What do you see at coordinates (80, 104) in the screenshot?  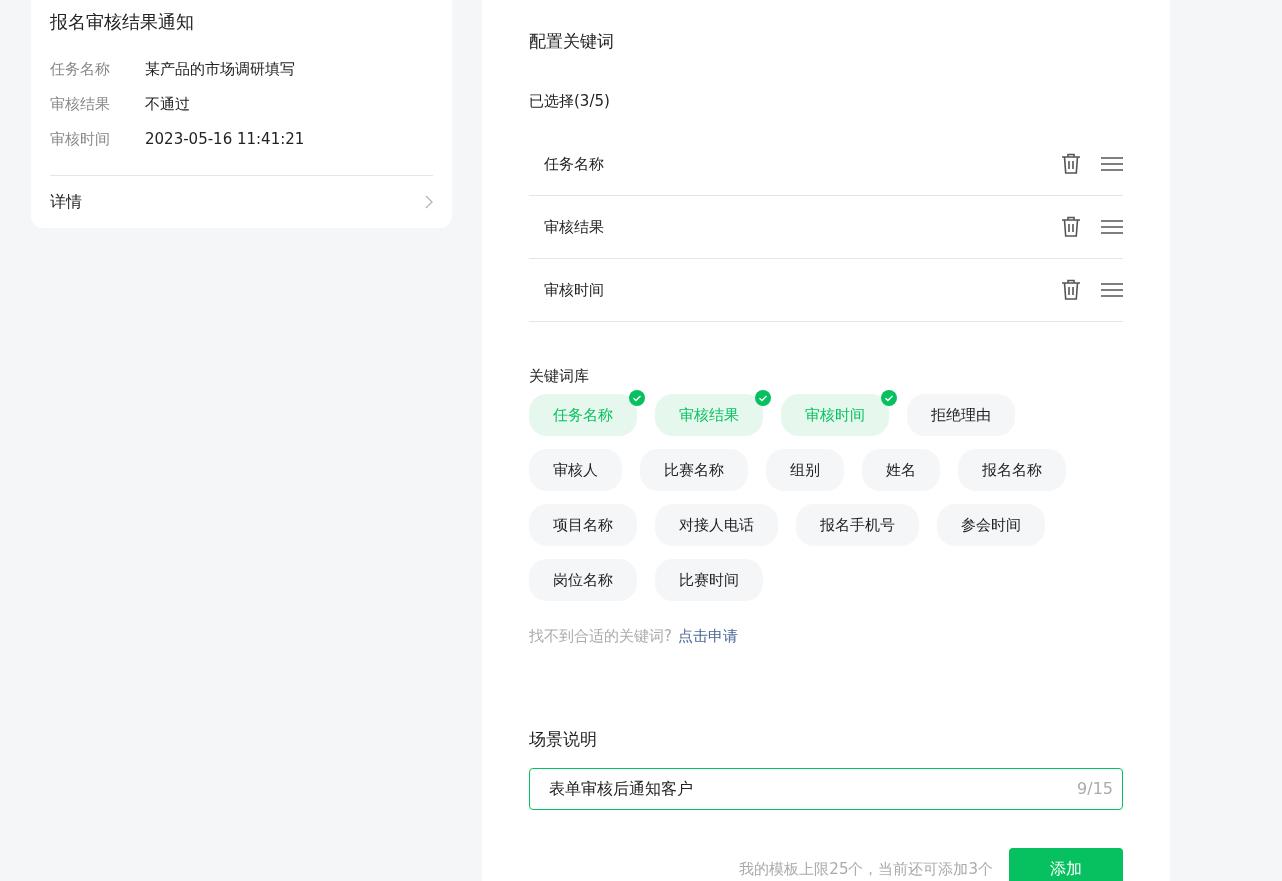 I see `field-label: 审核结果` at bounding box center [80, 104].